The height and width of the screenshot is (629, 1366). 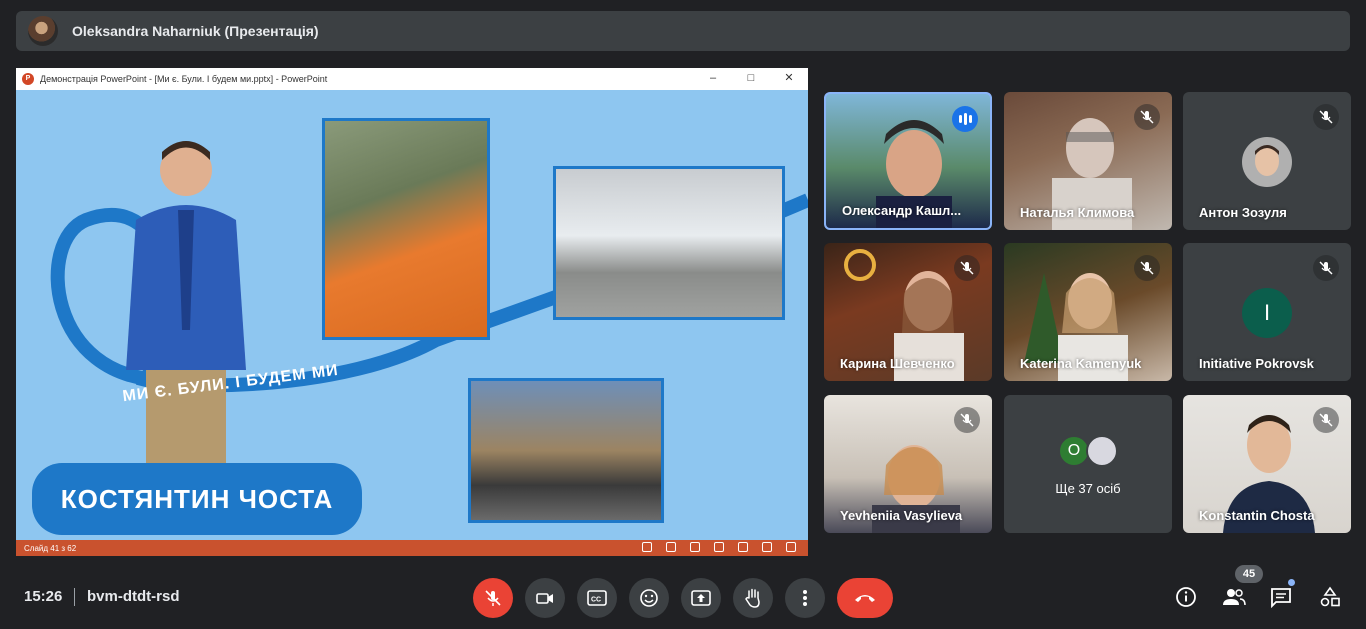 What do you see at coordinates (74, 597) in the screenshot?
I see `toolbar-divider` at bounding box center [74, 597].